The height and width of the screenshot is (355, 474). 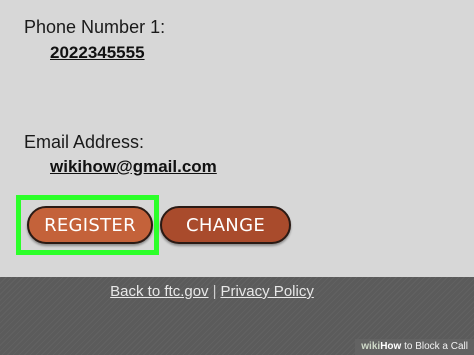 I want to click on email-address-label: Email Address:, so click(x=84, y=142).